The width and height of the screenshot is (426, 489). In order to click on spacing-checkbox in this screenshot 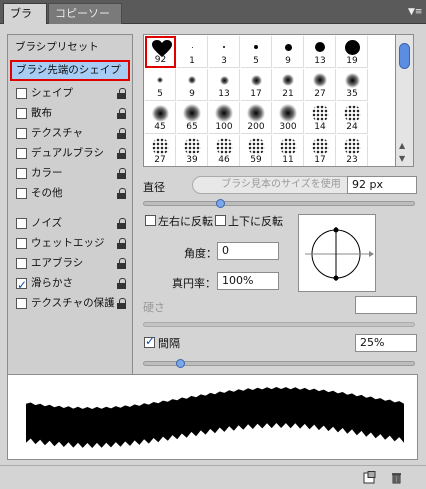, I will do `click(149, 341)`.